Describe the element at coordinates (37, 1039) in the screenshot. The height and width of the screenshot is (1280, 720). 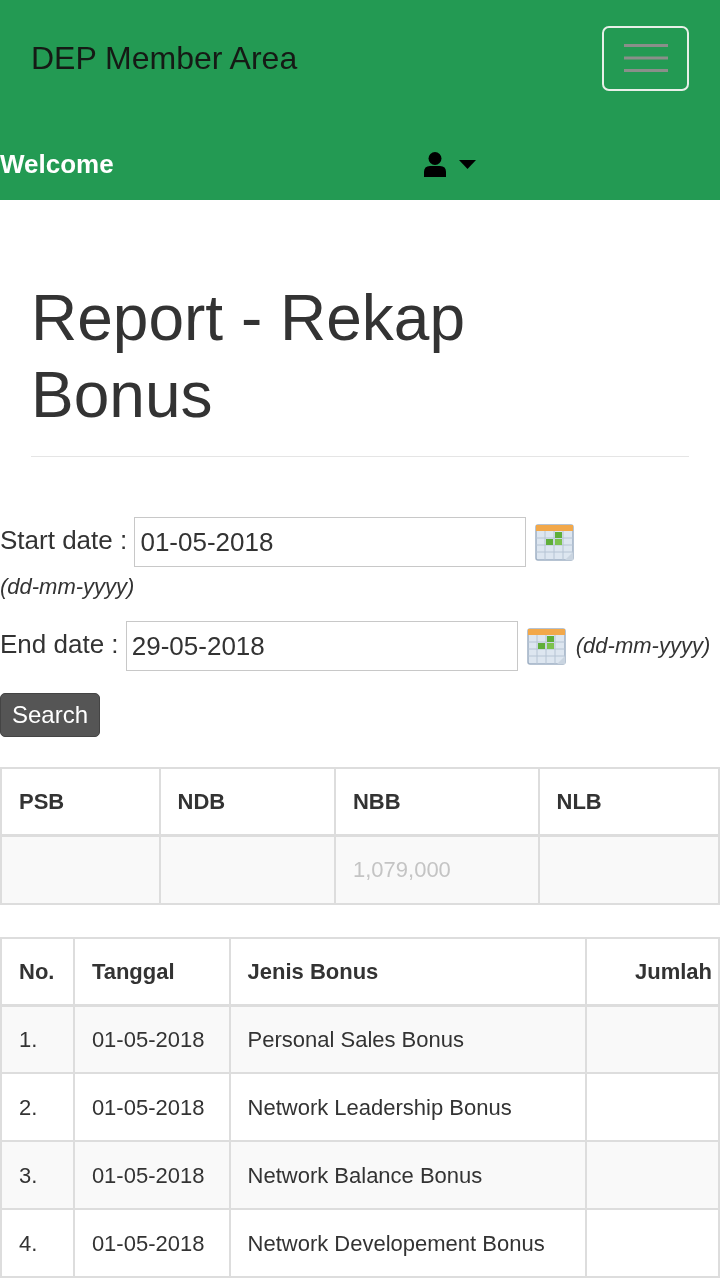
I see `table-cell: 1.` at that location.